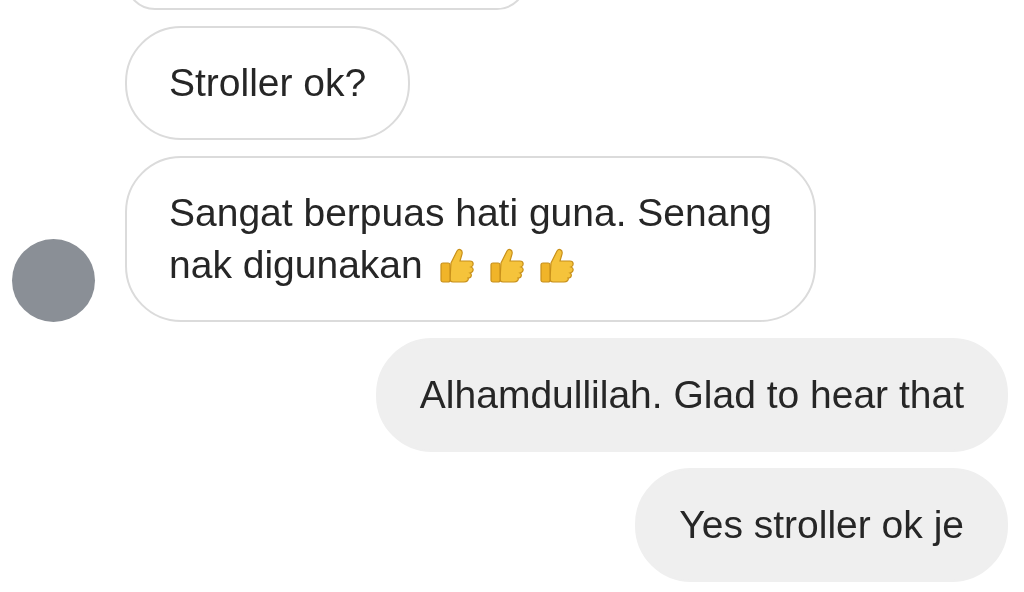 This screenshot has height=592, width=1024. I want to click on message-bubble: Stroller ok?, so click(268, 83).